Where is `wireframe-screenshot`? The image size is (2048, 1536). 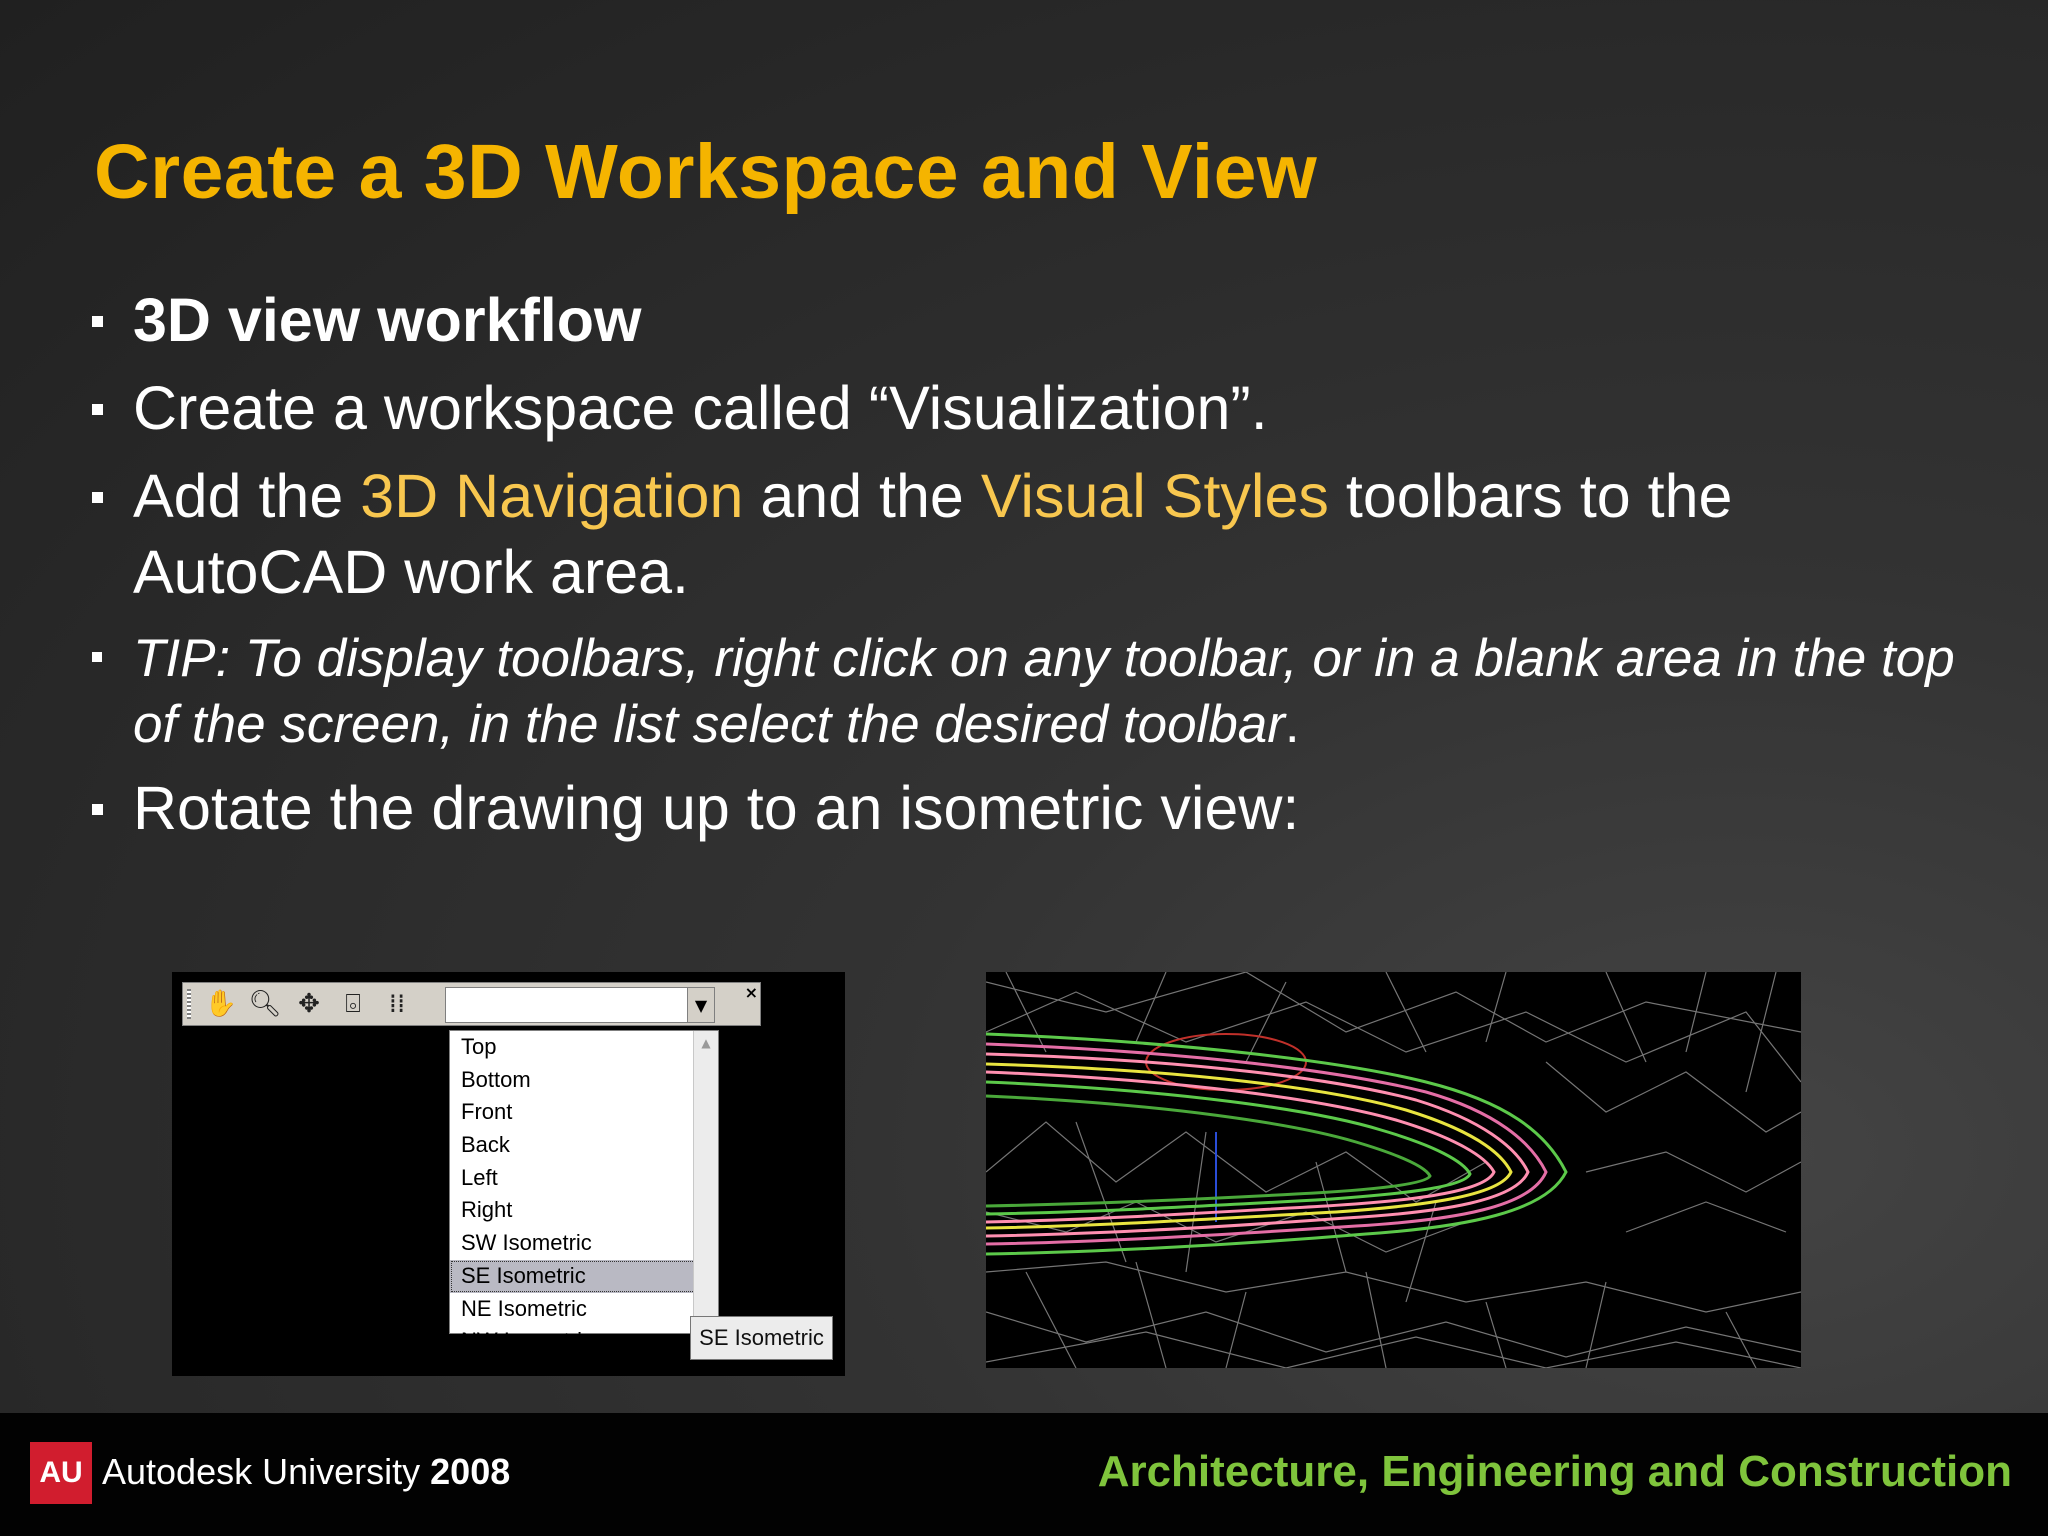
wireframe-screenshot is located at coordinates (1393, 1170).